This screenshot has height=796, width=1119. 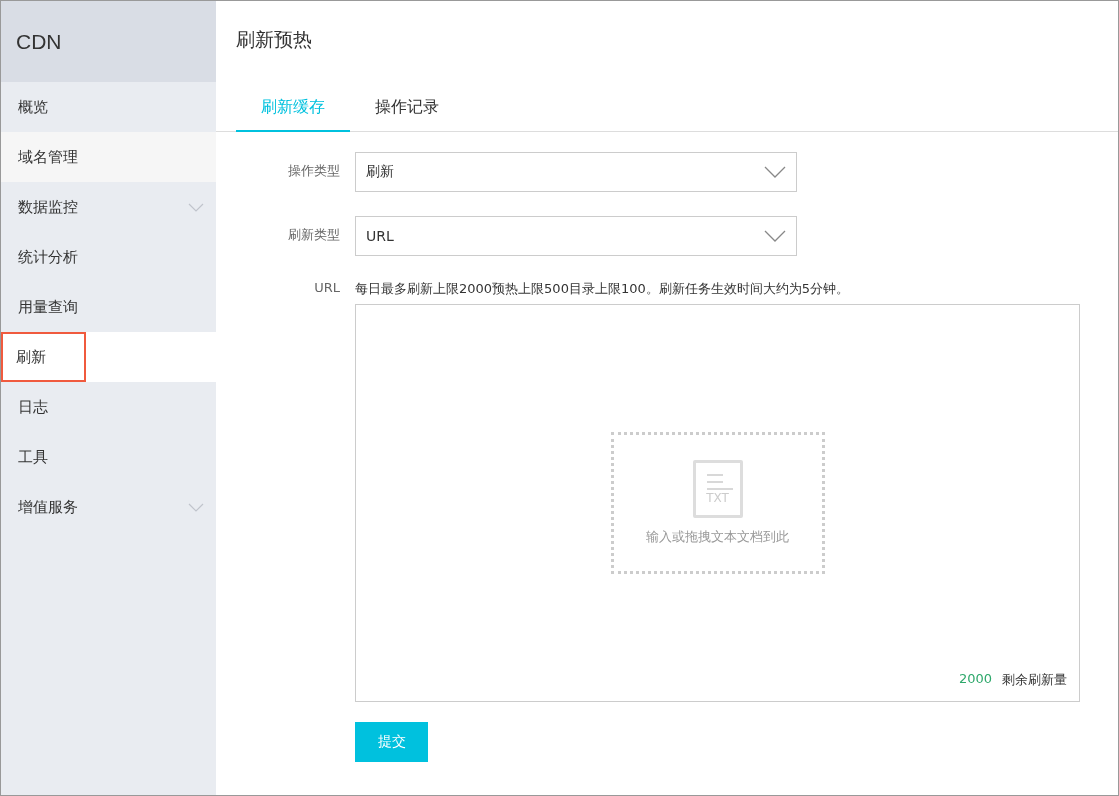 What do you see at coordinates (602, 289) in the screenshot?
I see `hint-text: 每日最多刷新上限2000预热上限500目录上限100。刷新任务生效时间大约为5分钟。` at bounding box center [602, 289].